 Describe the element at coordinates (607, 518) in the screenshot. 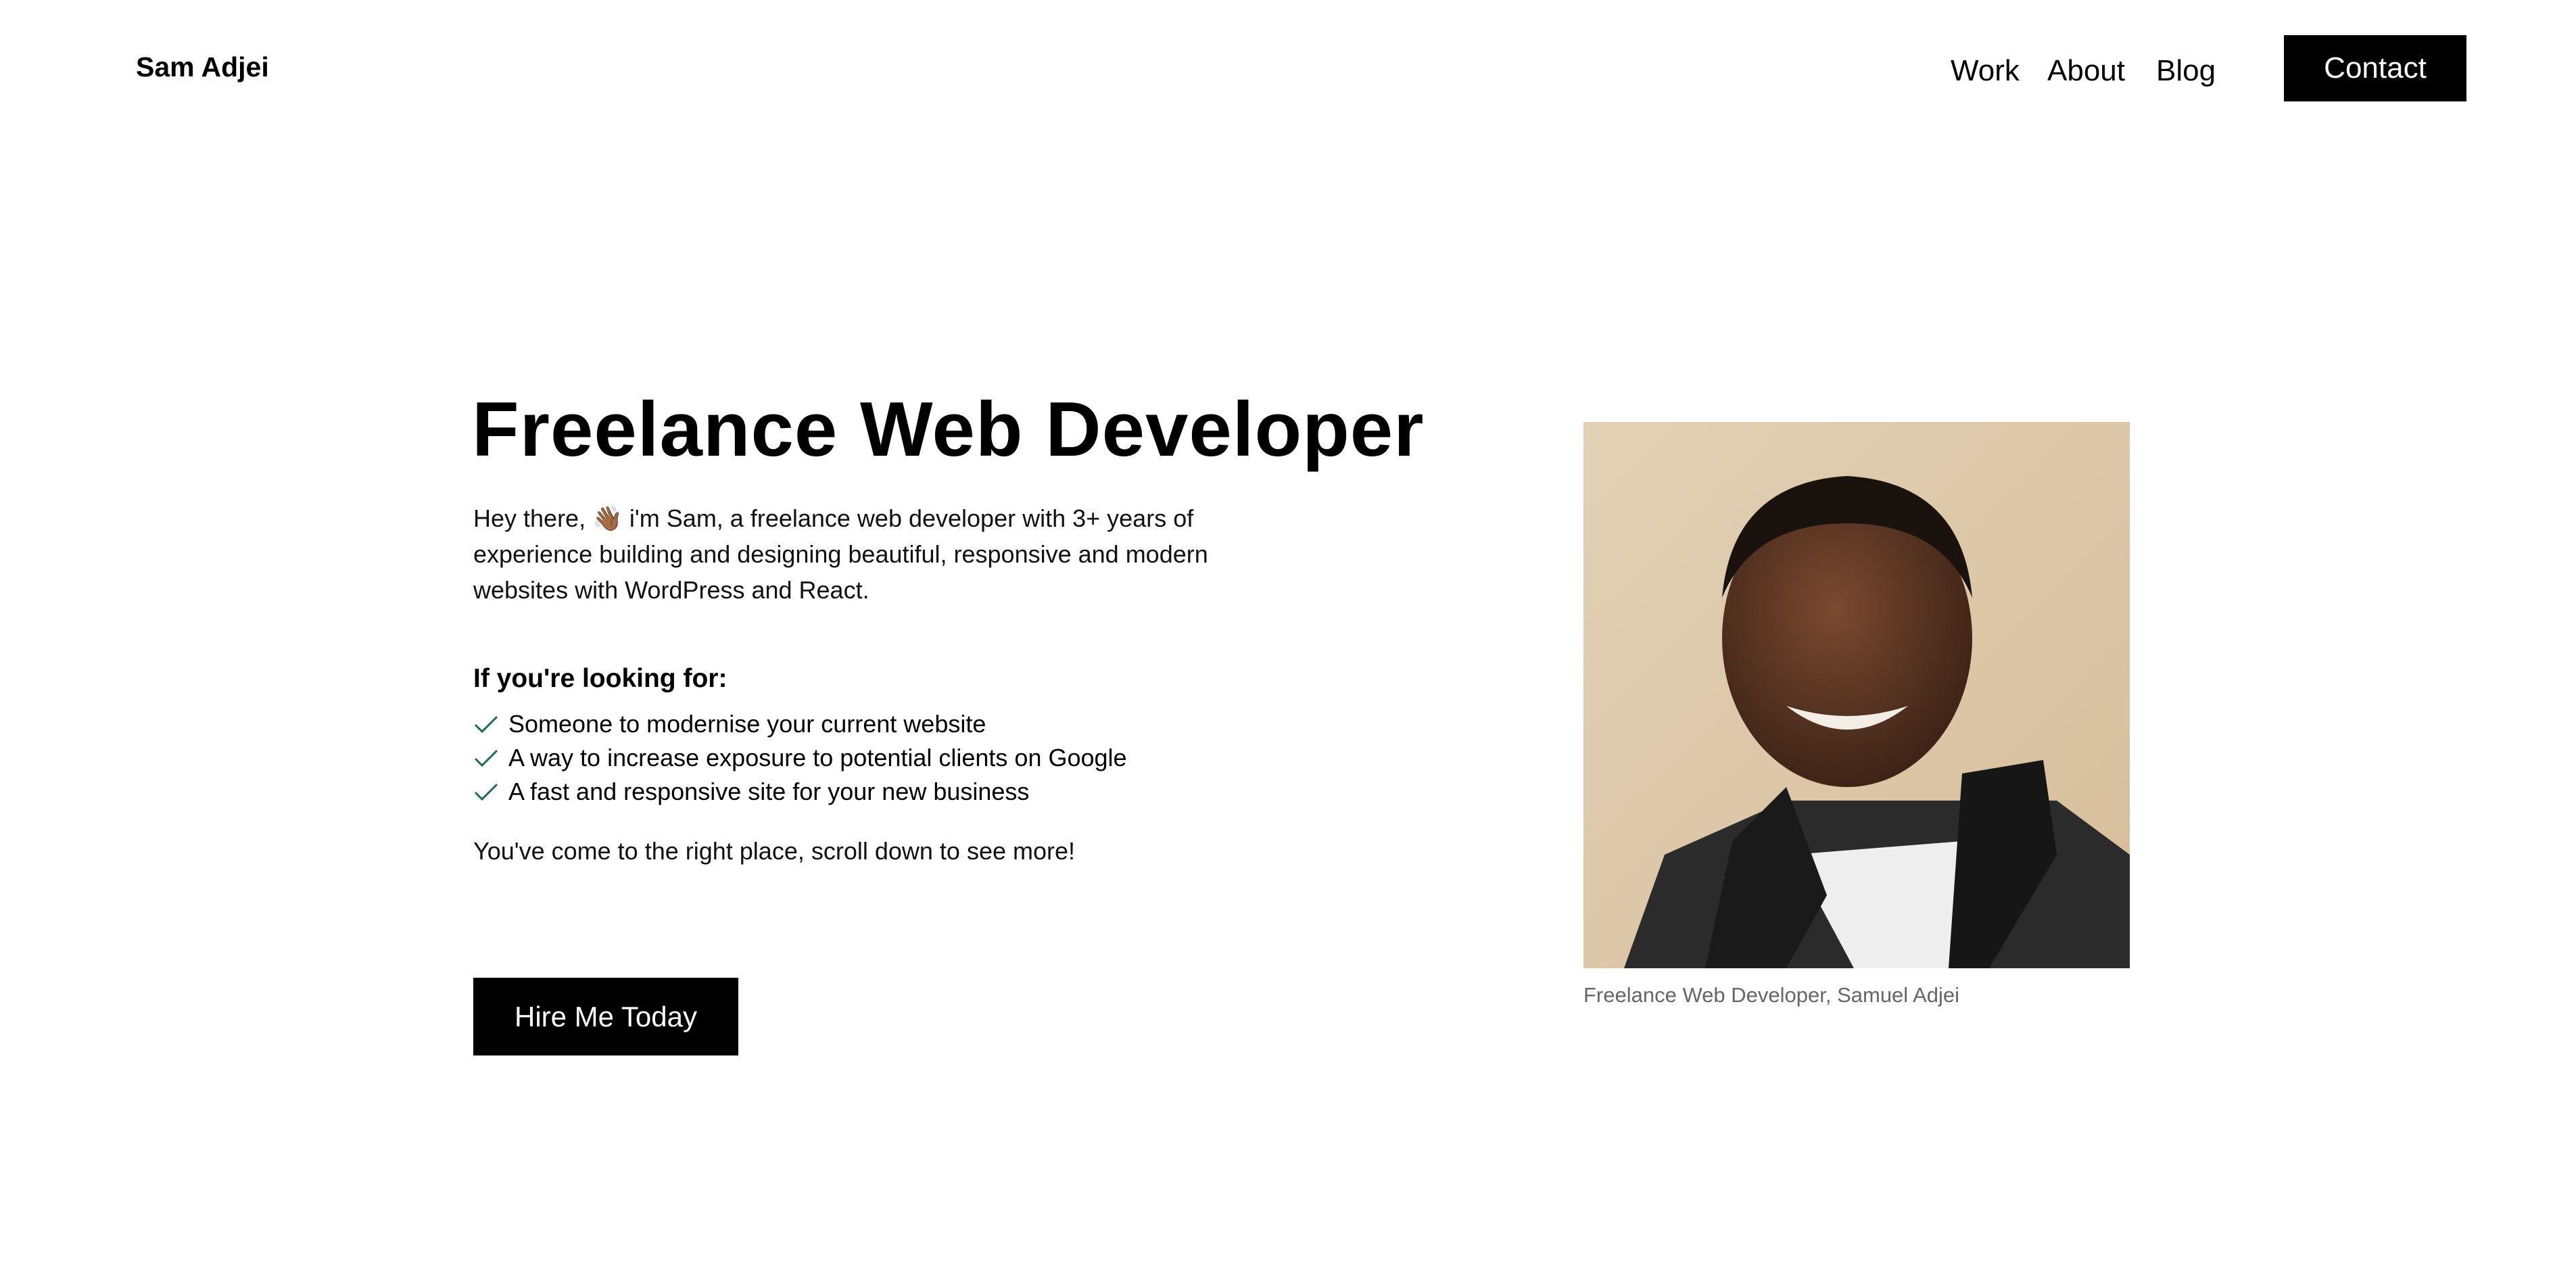

I see `wave-emoji-icon: 👋🏾` at that location.